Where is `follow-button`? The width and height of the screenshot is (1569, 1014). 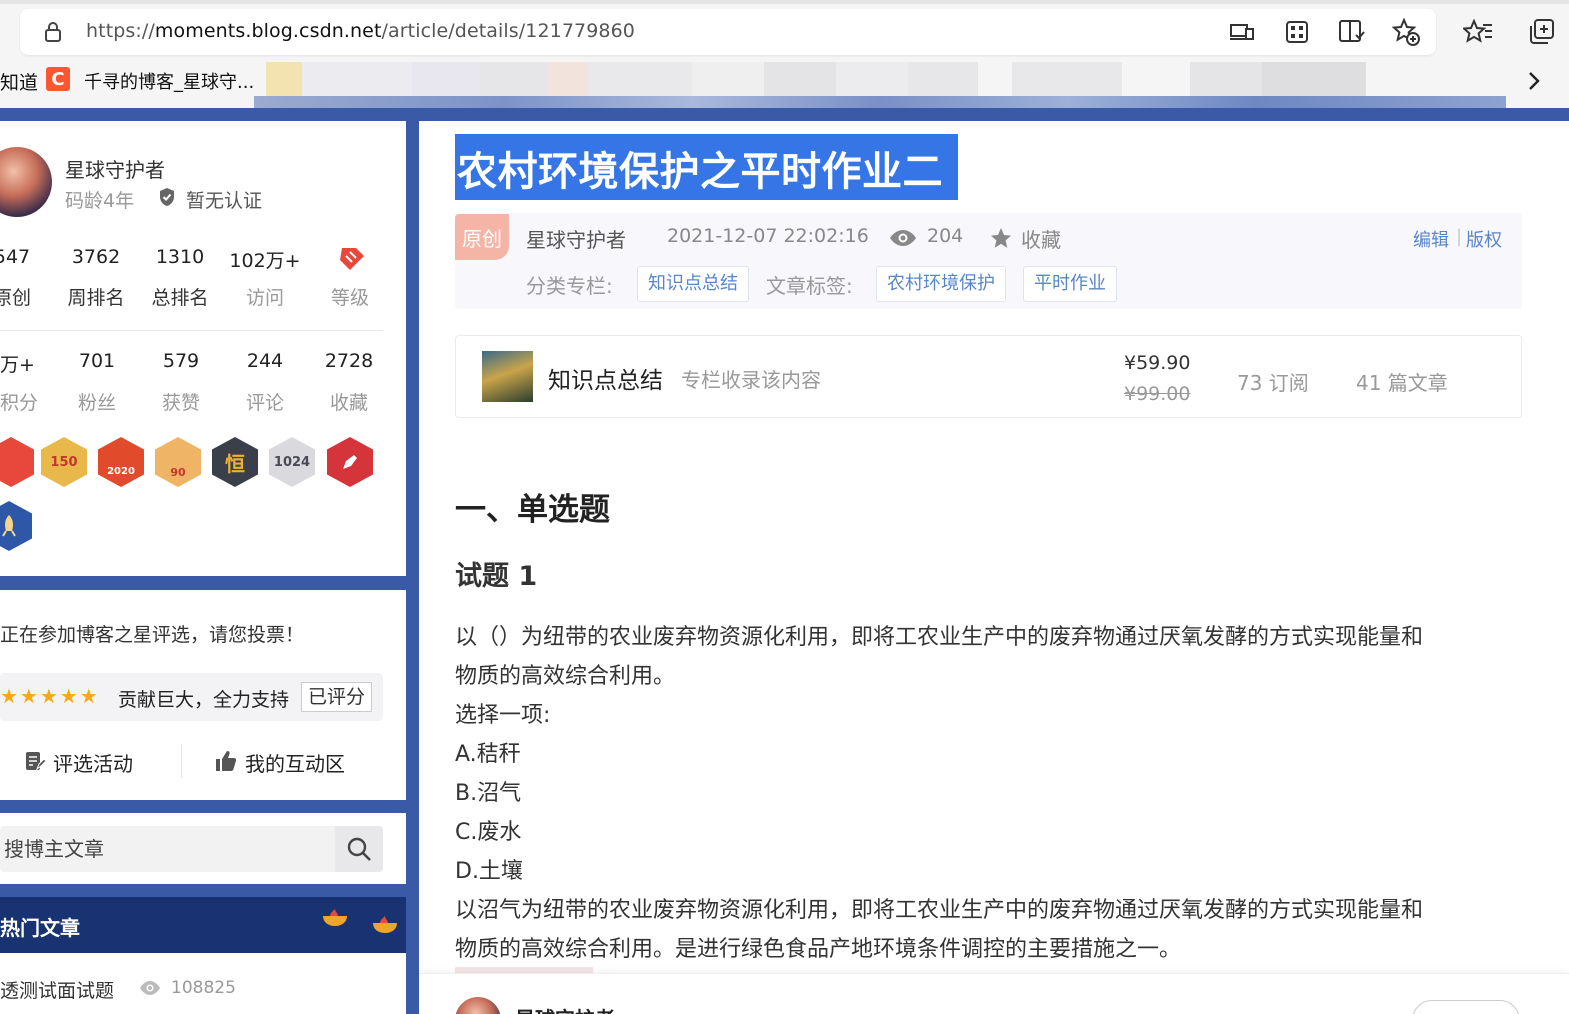
follow-button is located at coordinates (1466, 1007).